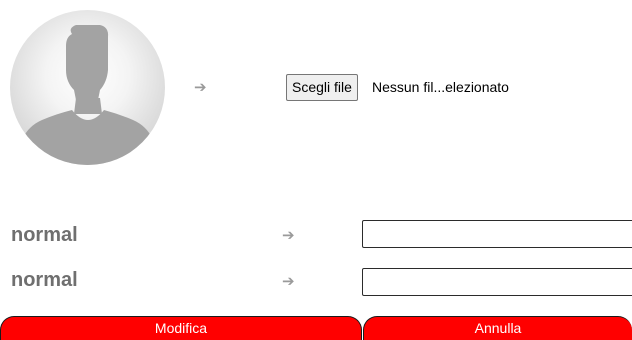 This screenshot has height=340, width=632. I want to click on file-status-text: Nessun fil...elezionato, so click(440, 87).